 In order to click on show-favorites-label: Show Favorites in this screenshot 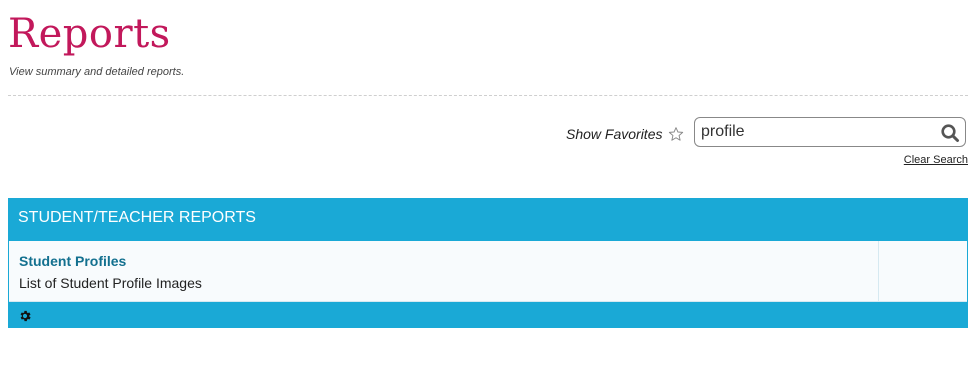, I will do `click(614, 134)`.